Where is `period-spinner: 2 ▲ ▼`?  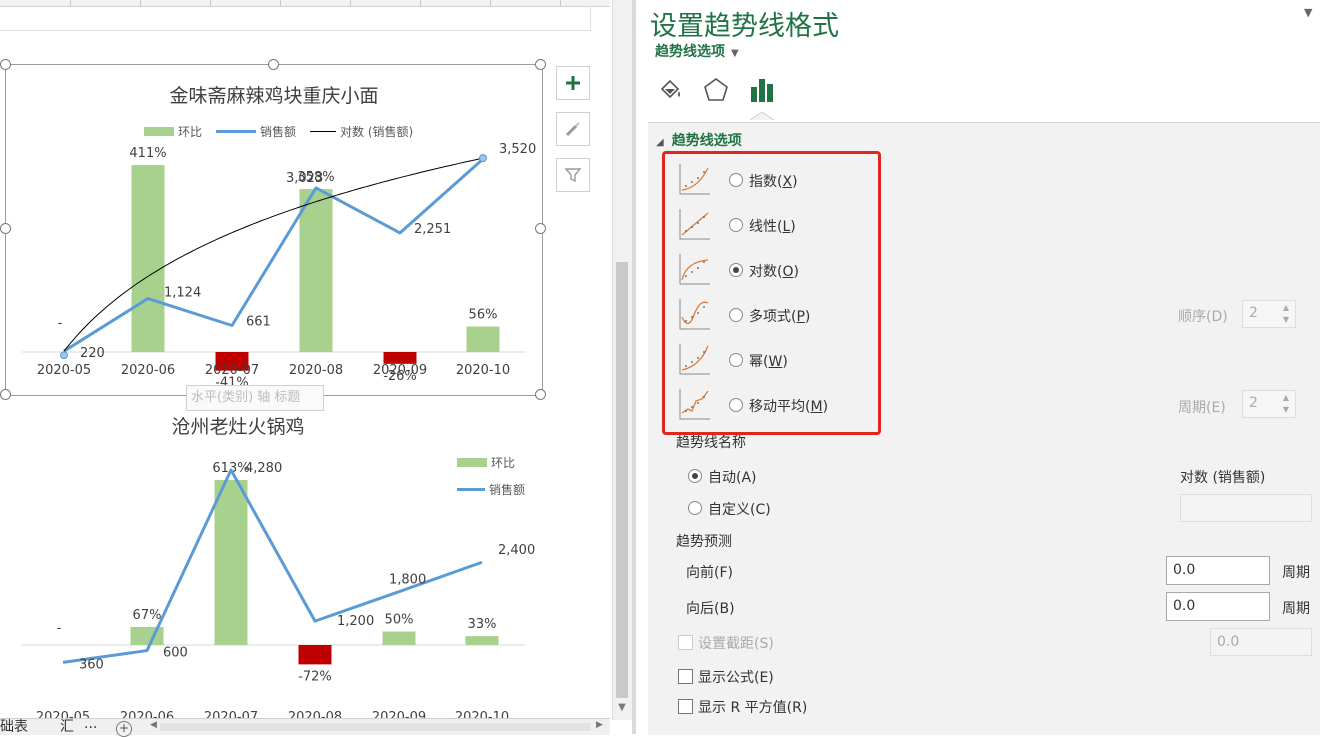
period-spinner: 2 ▲ ▼ is located at coordinates (1269, 404).